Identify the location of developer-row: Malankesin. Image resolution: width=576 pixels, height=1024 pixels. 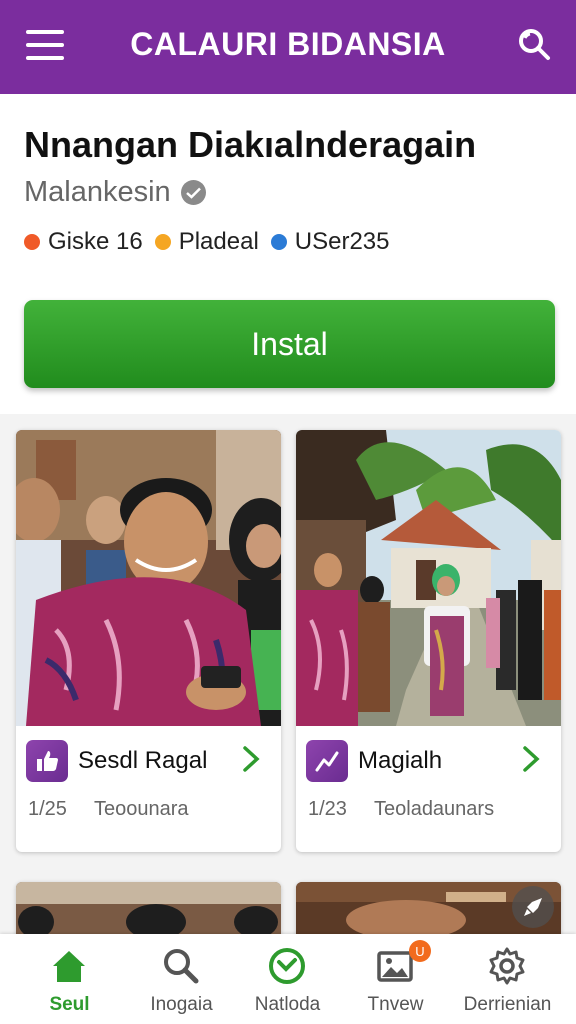
(115, 192).